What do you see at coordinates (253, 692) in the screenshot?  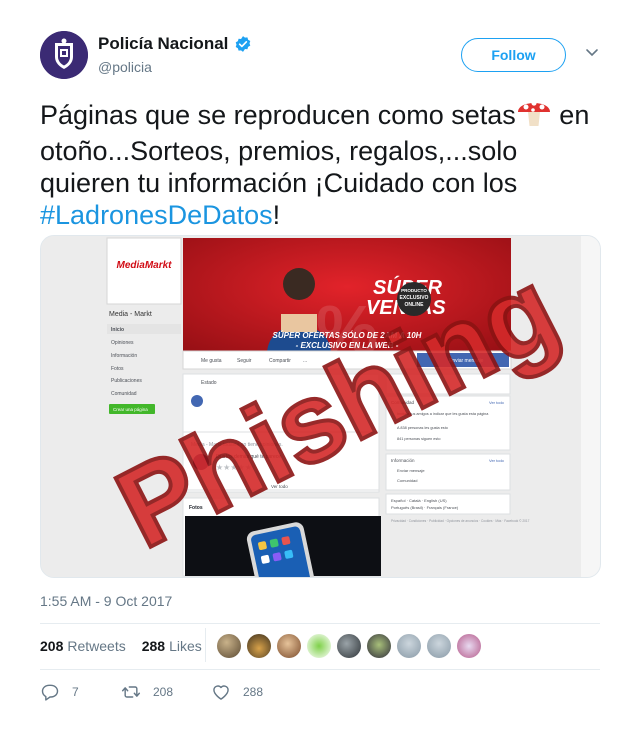 I see `like-count: 288` at bounding box center [253, 692].